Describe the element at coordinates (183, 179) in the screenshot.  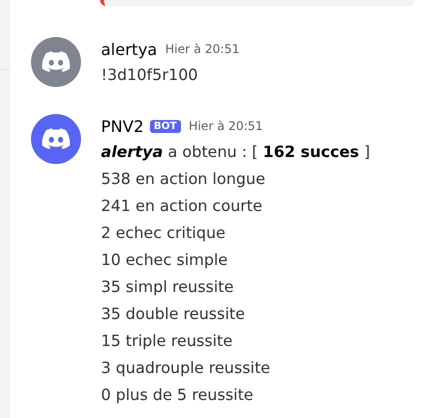
I see `message-text: 538 en action longue` at that location.